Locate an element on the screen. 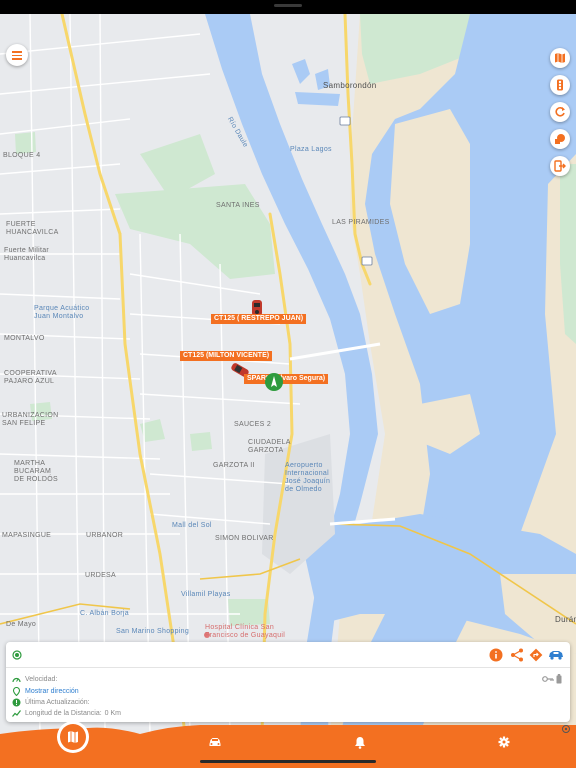 The width and height of the screenshot is (576, 768). refresh-button is located at coordinates (560, 112).